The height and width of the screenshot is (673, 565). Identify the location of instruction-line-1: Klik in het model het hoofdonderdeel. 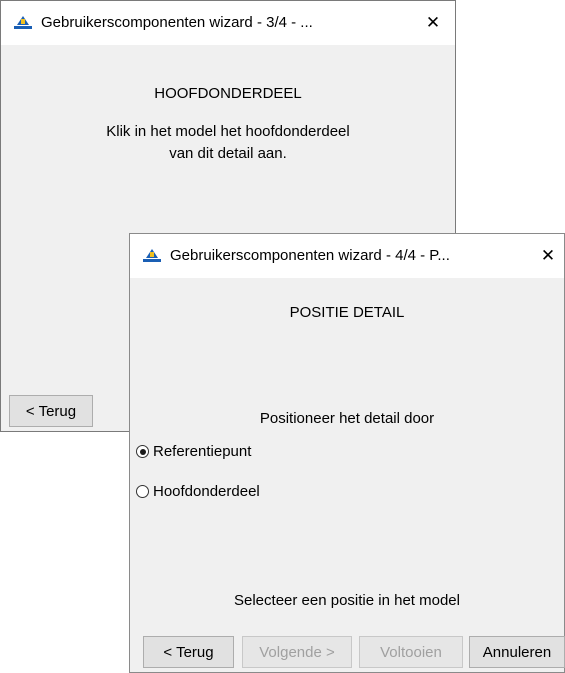
(228, 131).